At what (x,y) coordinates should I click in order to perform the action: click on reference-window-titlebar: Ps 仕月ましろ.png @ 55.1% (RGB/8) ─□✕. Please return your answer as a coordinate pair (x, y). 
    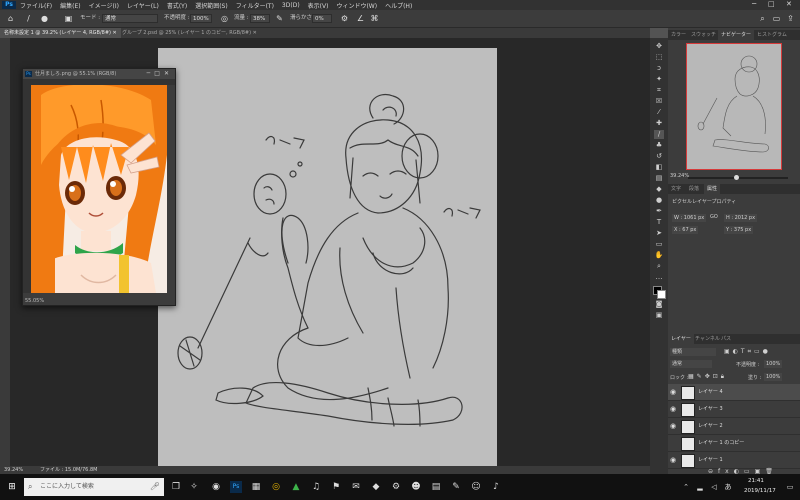
    Looking at the image, I should click on (99, 74).